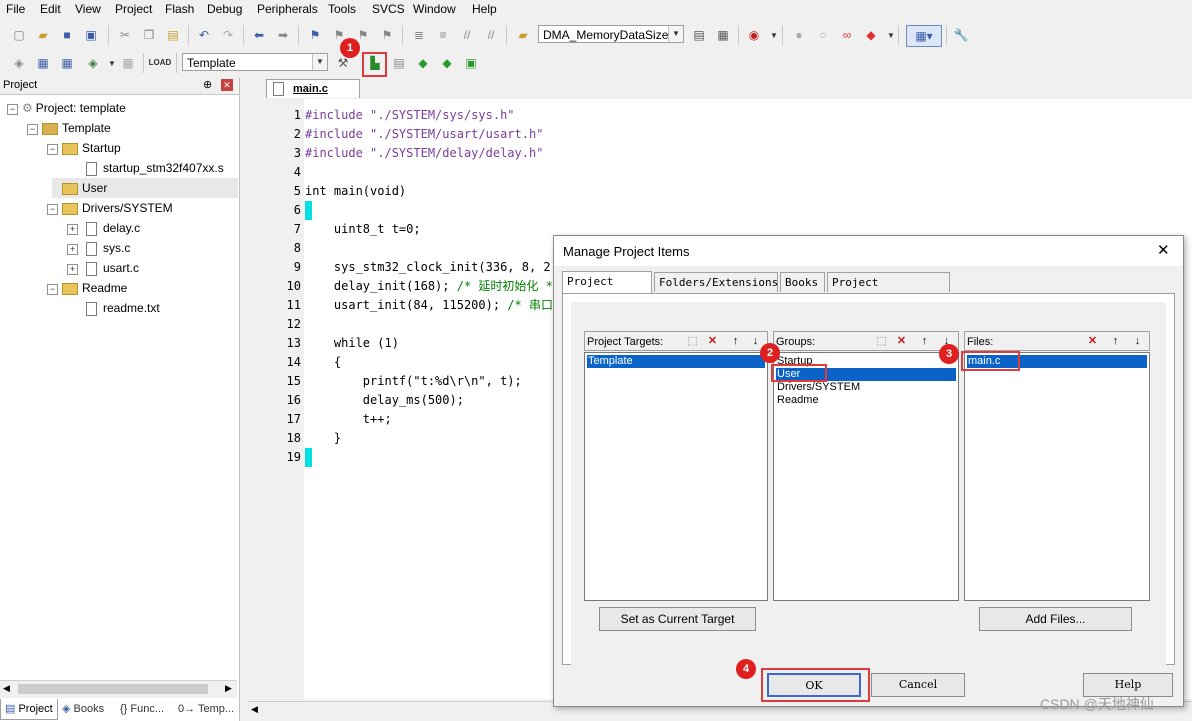  What do you see at coordinates (67, 35) in the screenshot?
I see `save-icon: ■` at bounding box center [67, 35].